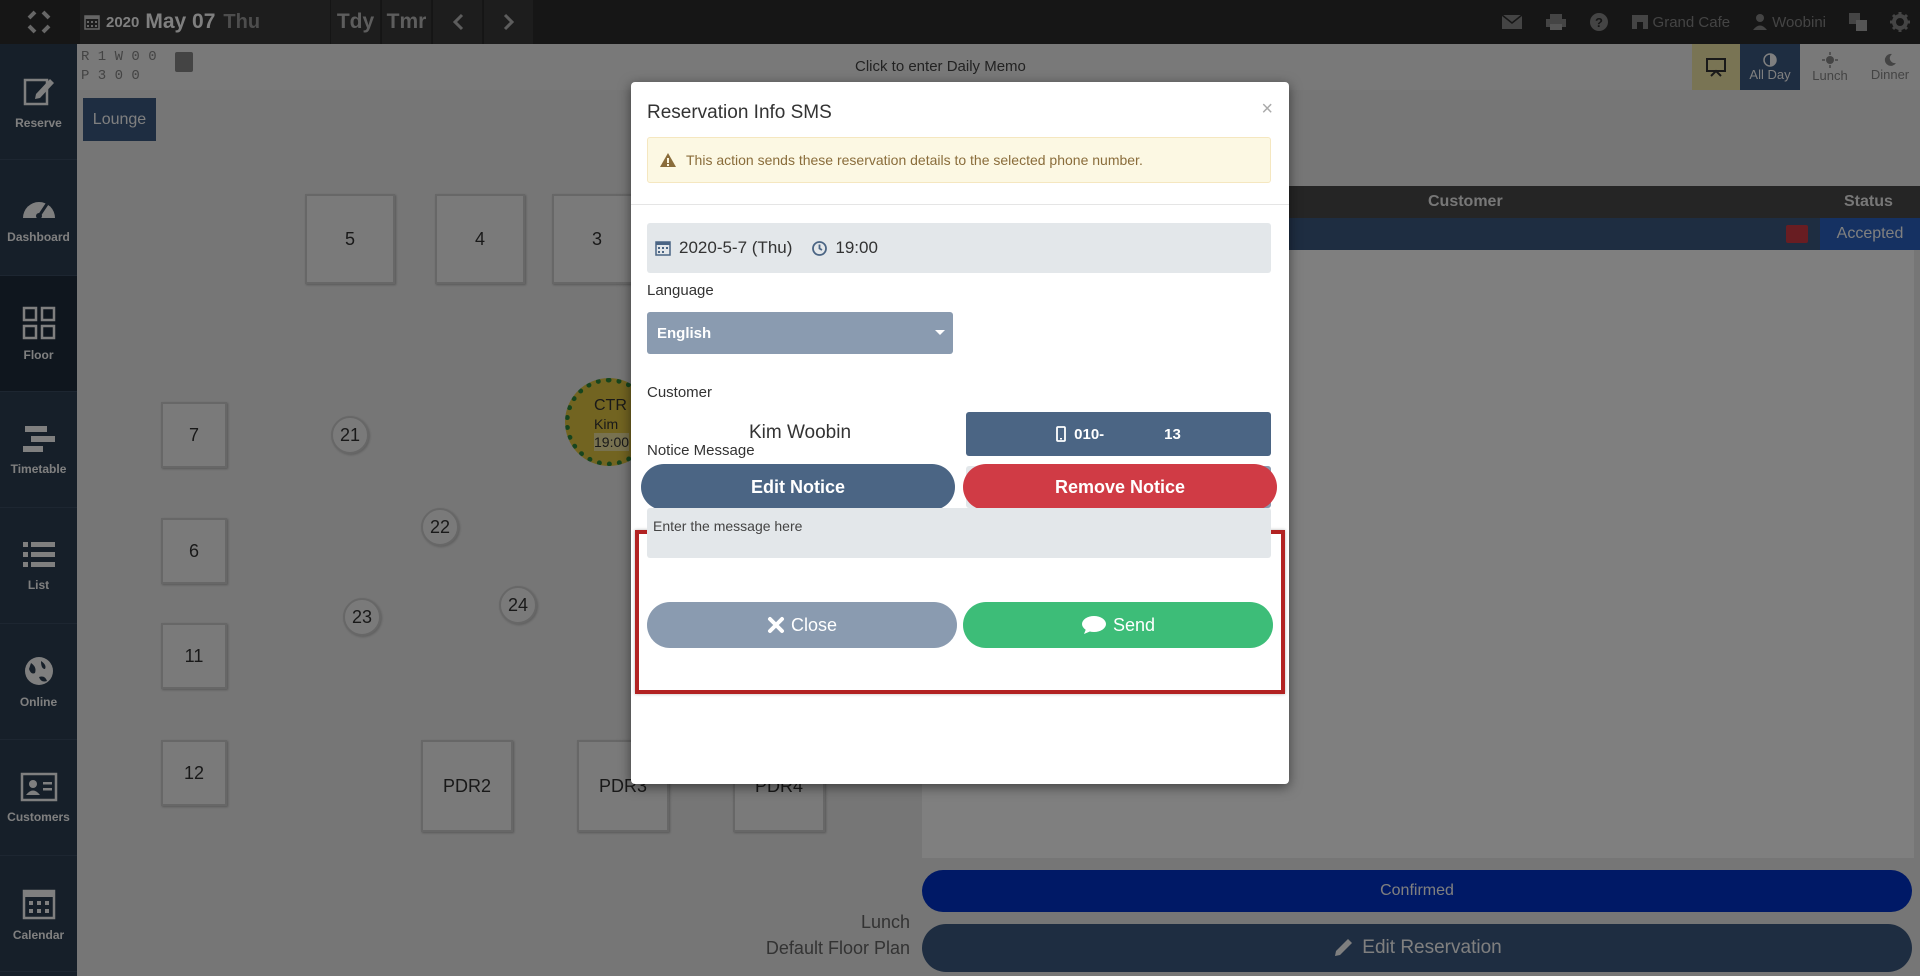 This screenshot has height=976, width=1920. I want to click on customer-name: Kim Woobin, so click(800, 432).